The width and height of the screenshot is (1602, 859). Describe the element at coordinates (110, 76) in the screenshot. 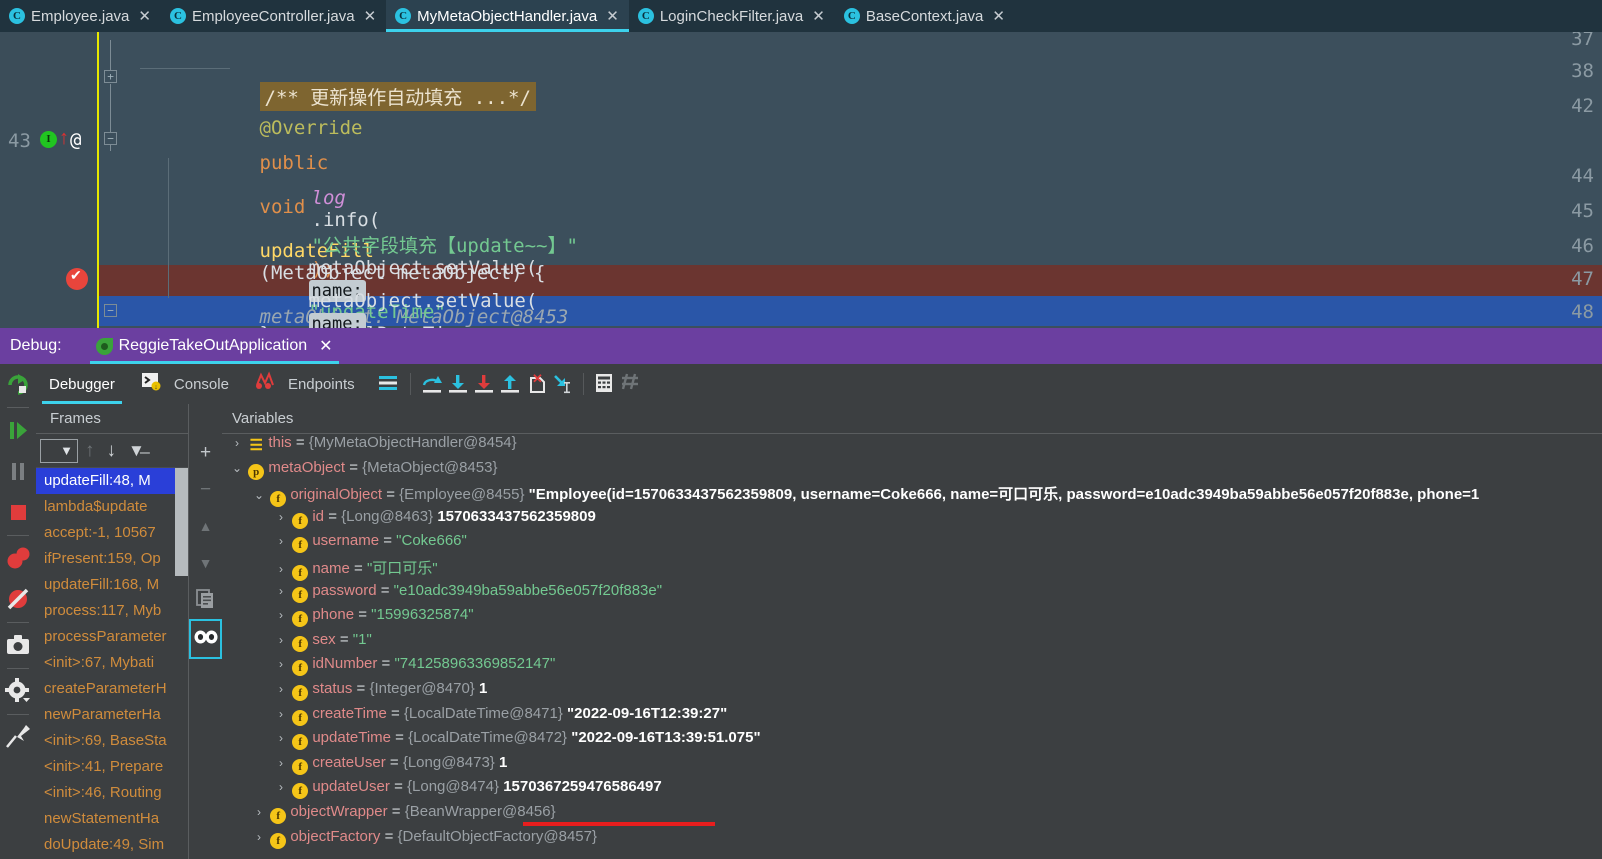

I see `fold-expand-icon: +` at that location.